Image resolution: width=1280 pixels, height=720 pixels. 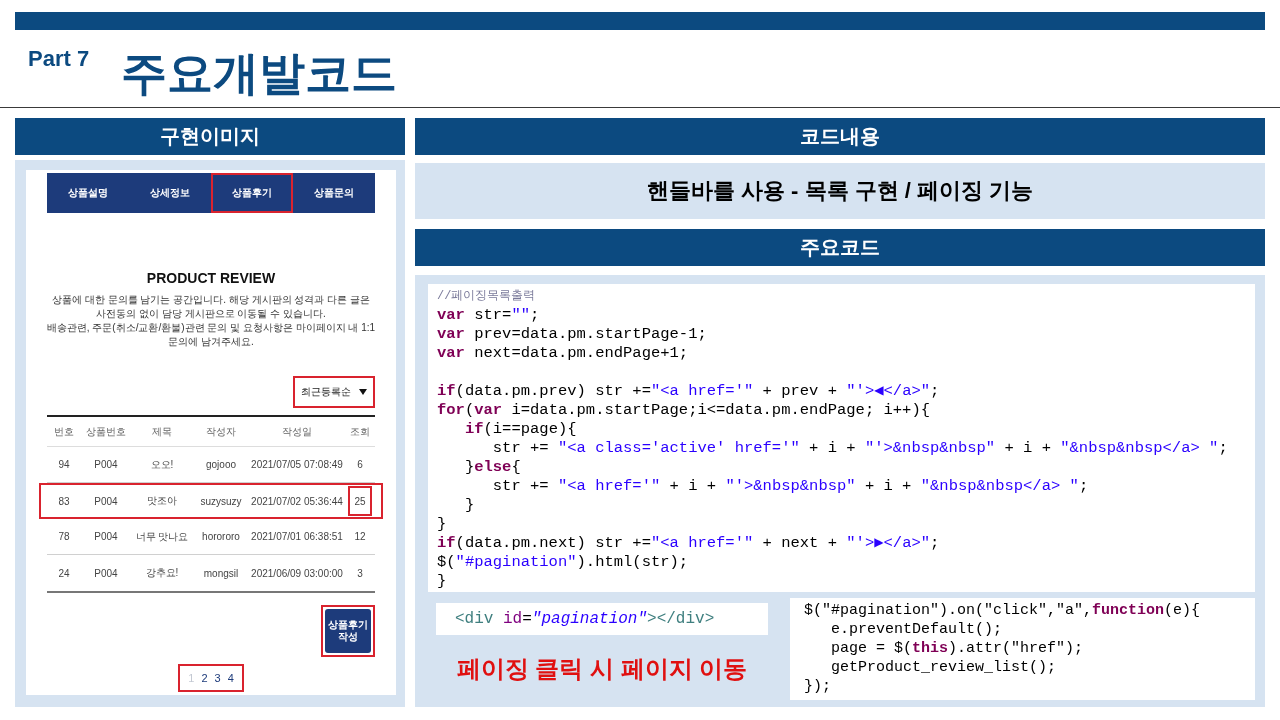 What do you see at coordinates (297, 536) in the screenshot?
I see `table-cell-text: 2021/07/01 06:38:51` at bounding box center [297, 536].